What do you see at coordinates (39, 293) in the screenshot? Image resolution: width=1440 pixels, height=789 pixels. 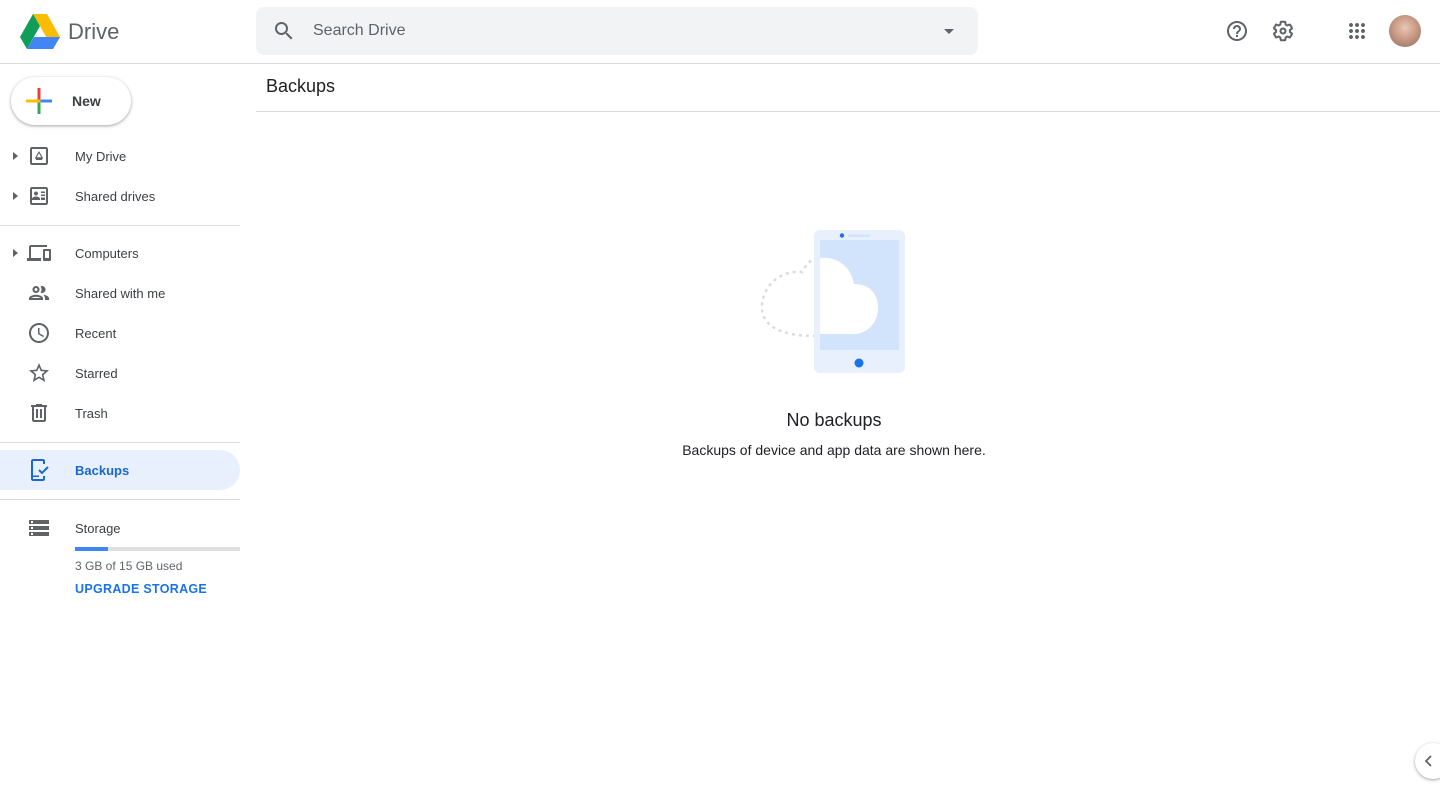 I see `people-icon` at bounding box center [39, 293].